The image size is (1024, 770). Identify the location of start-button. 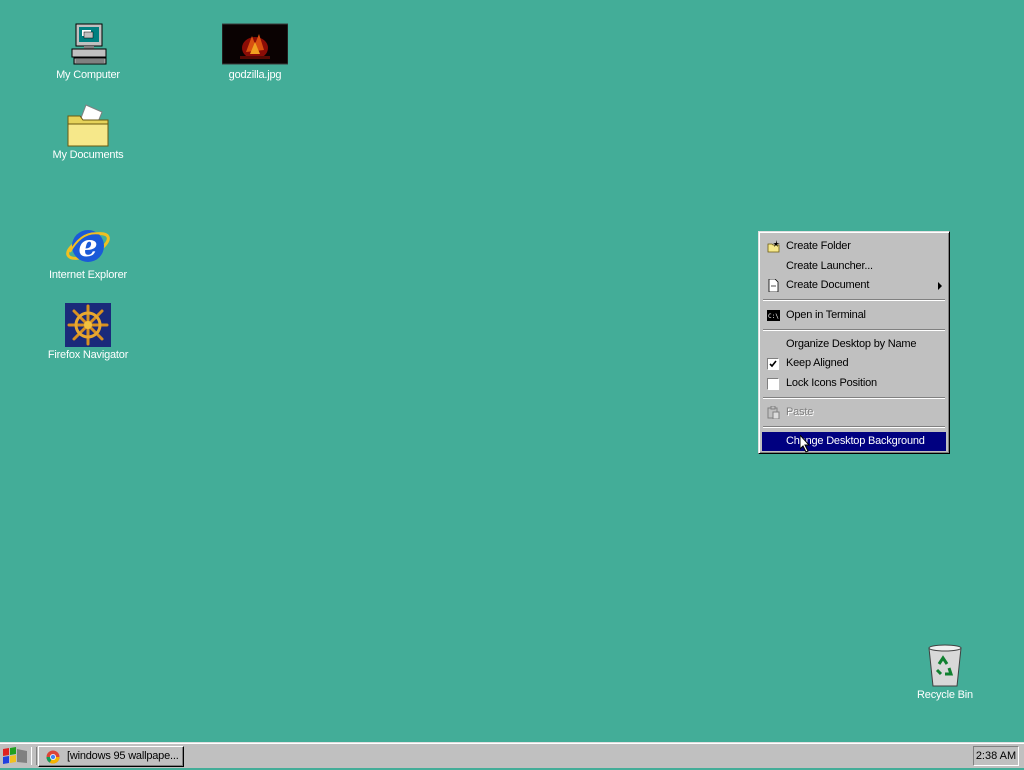
(15, 756).